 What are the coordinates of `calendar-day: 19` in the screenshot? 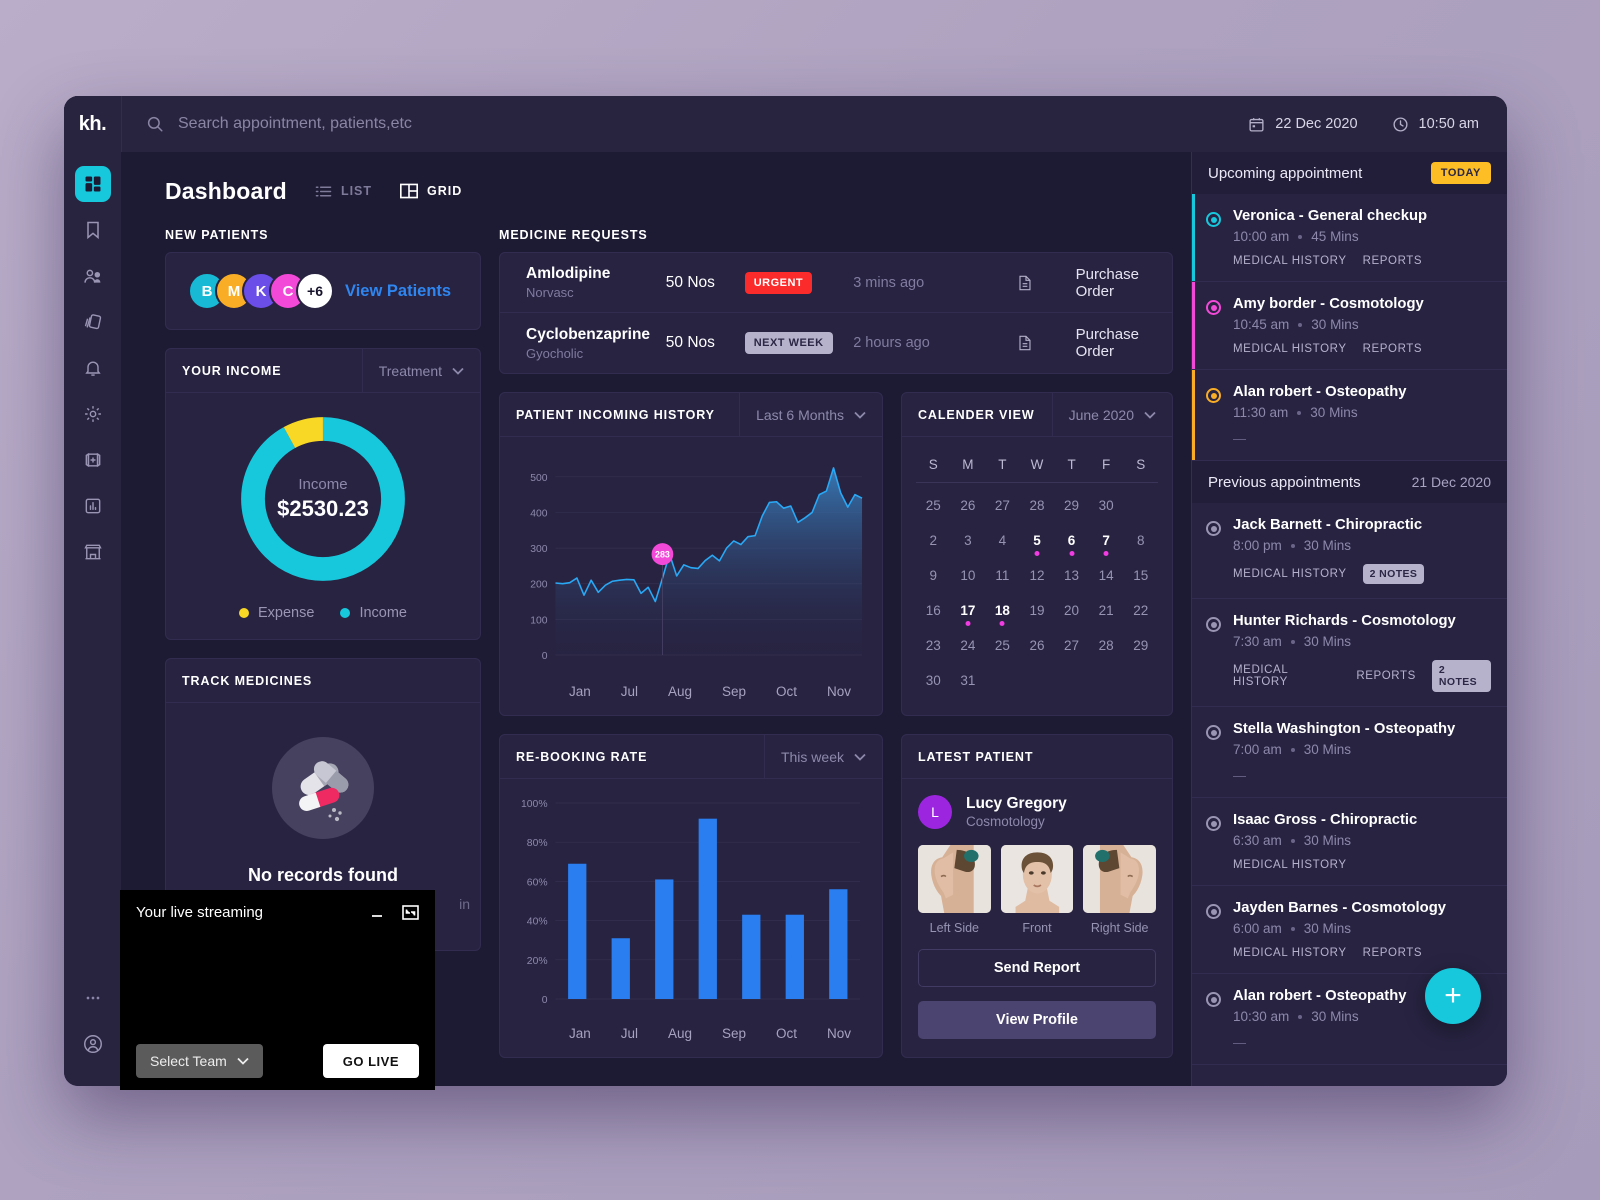 It's located at (1037, 611).